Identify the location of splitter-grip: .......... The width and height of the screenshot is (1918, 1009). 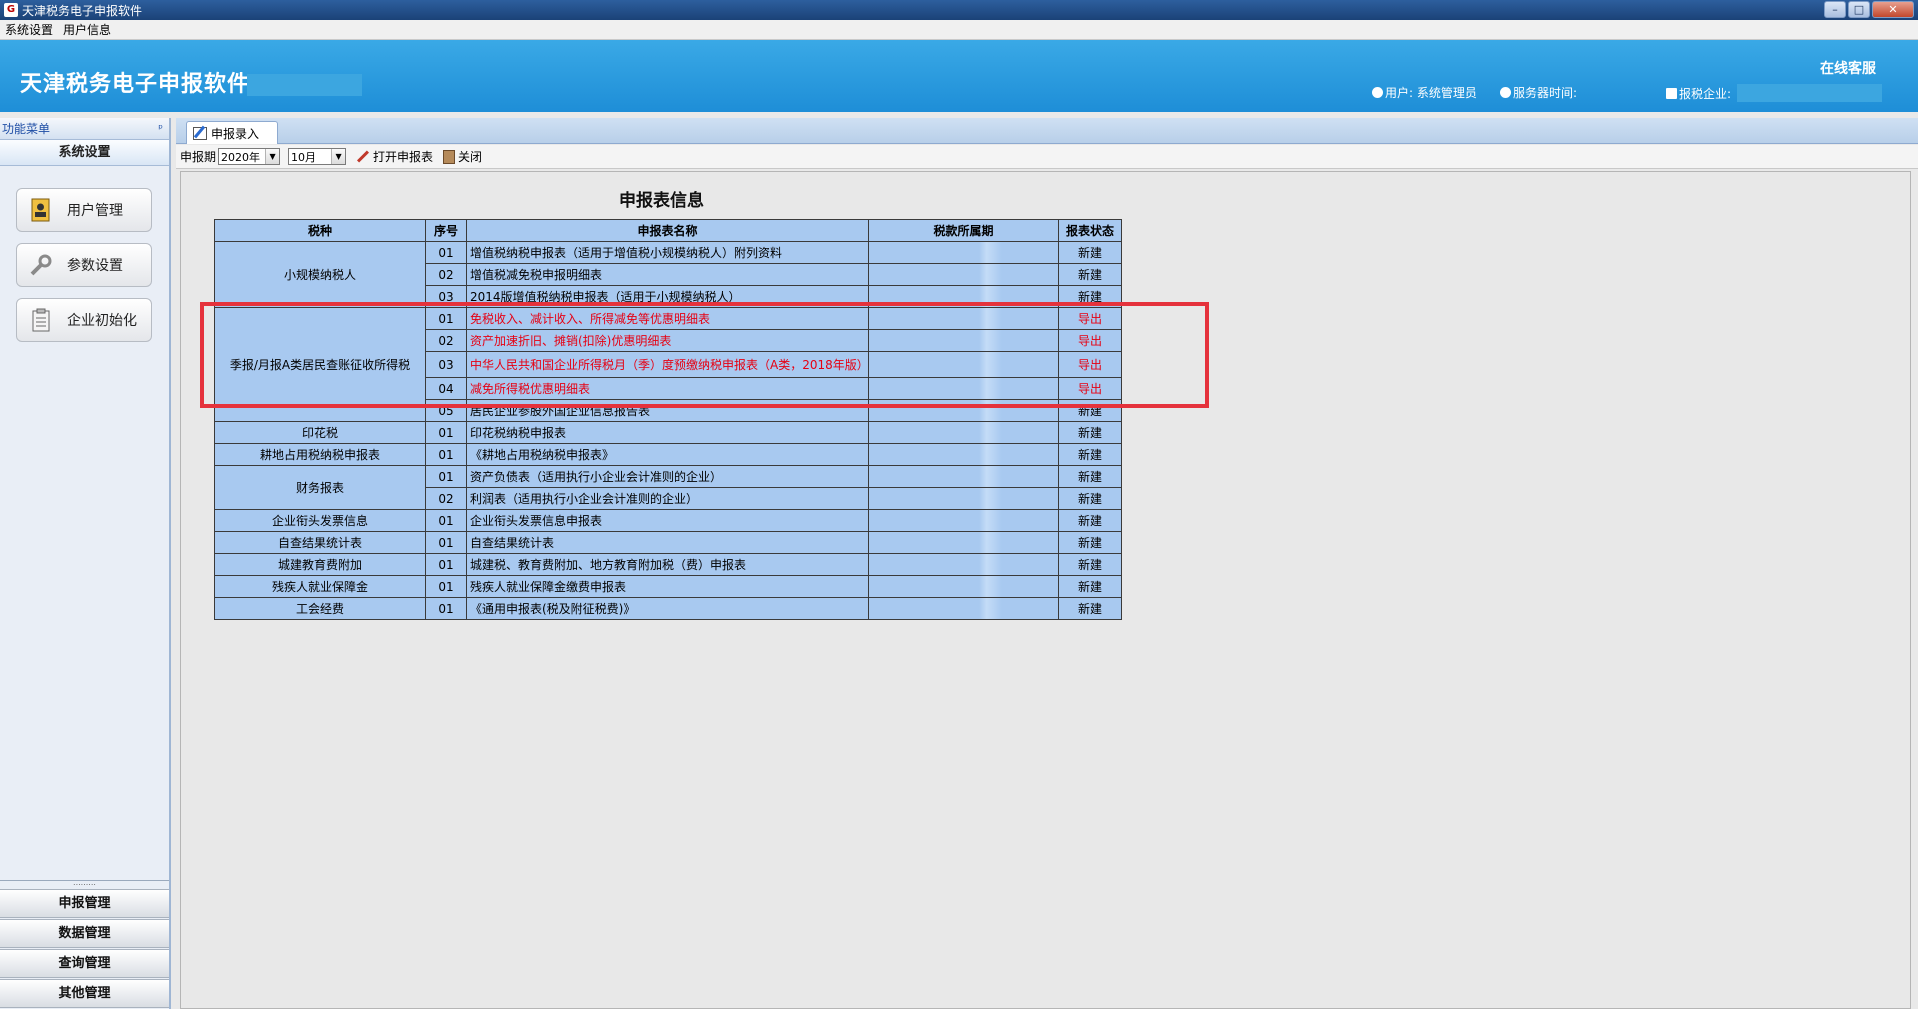
(84, 883).